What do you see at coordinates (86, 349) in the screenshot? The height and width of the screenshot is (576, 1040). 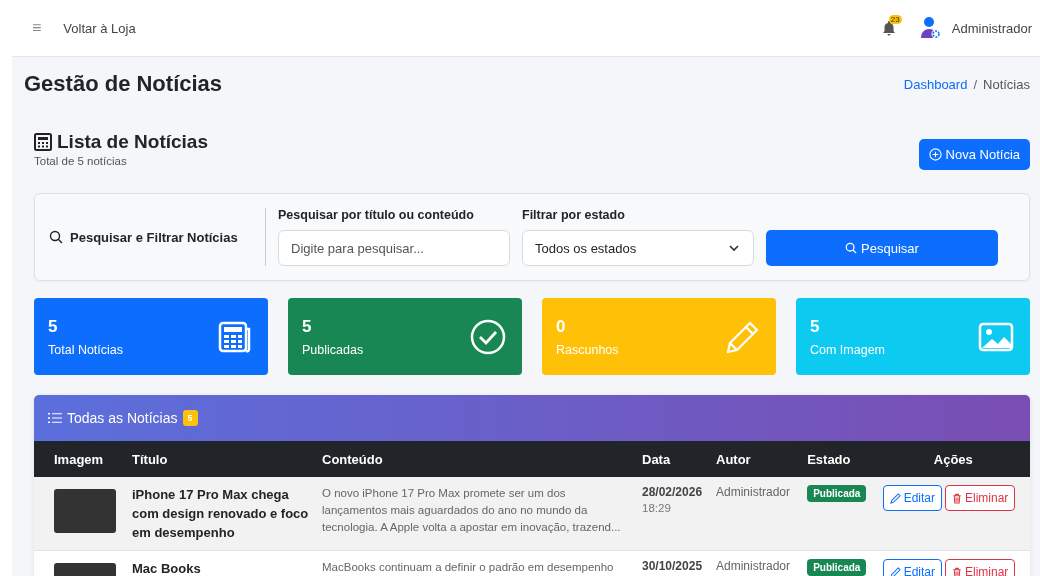 I see `stat-label: Total Notícias` at bounding box center [86, 349].